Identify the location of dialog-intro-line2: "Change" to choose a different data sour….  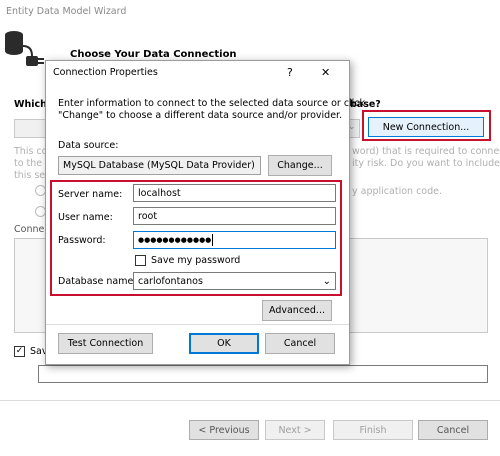
(200, 115).